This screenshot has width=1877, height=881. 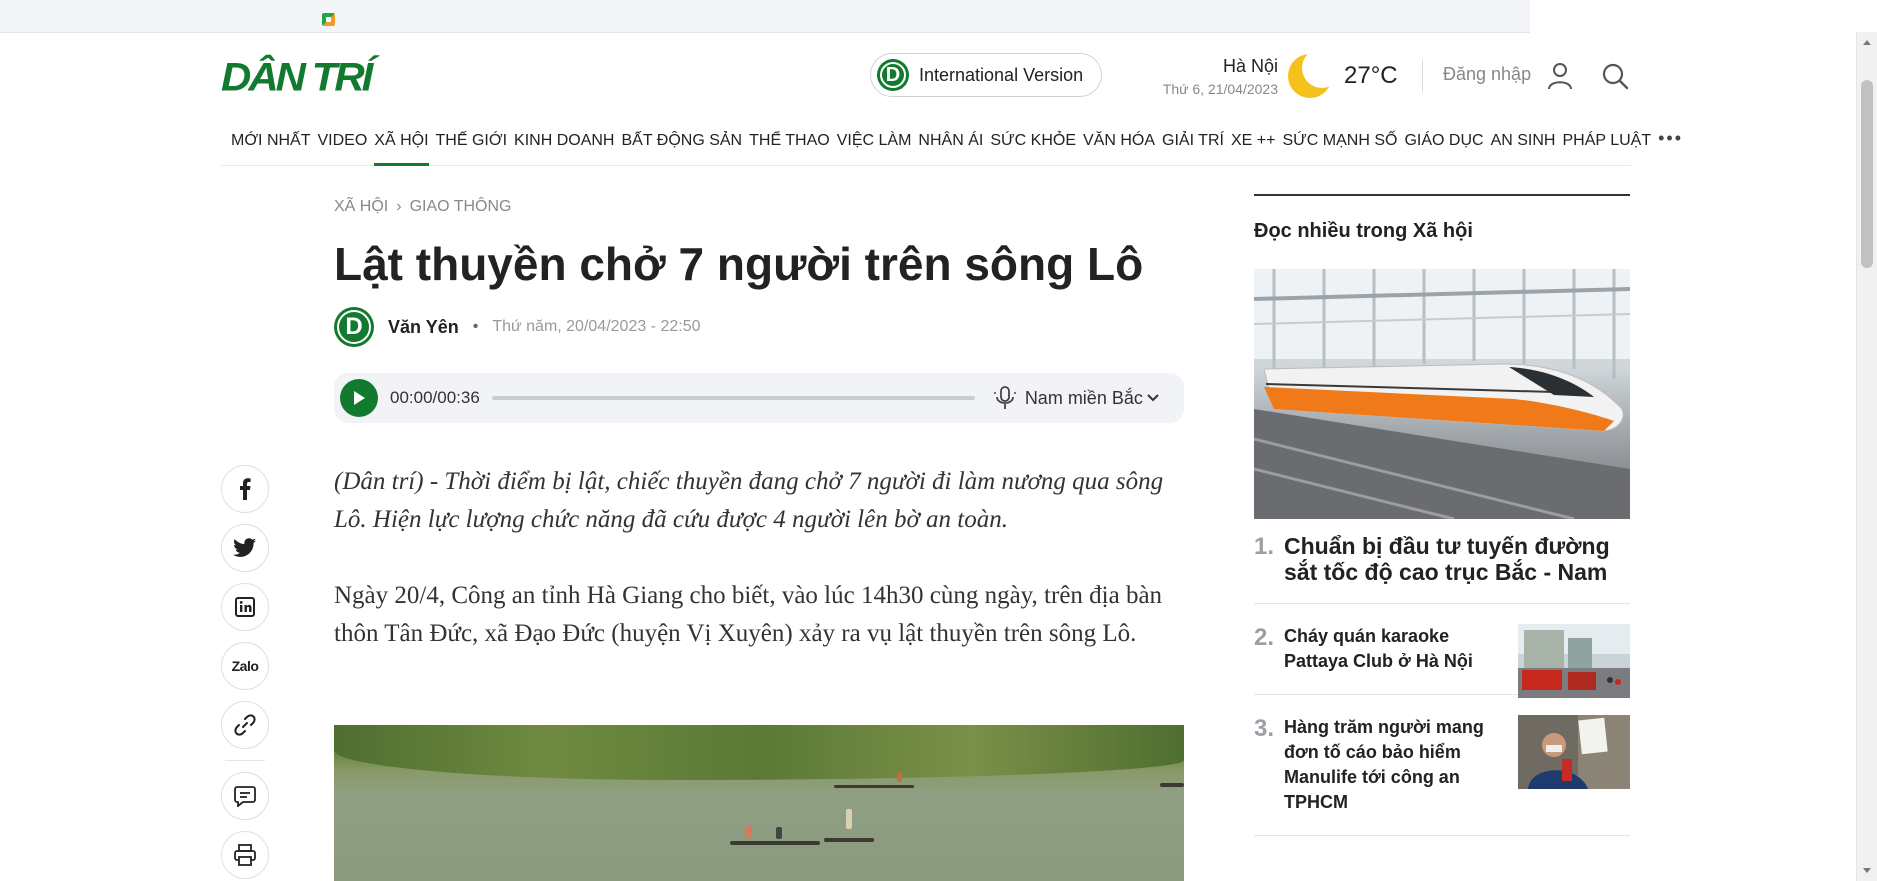 What do you see at coordinates (1574, 752) in the screenshot?
I see `protest-thumbnail` at bounding box center [1574, 752].